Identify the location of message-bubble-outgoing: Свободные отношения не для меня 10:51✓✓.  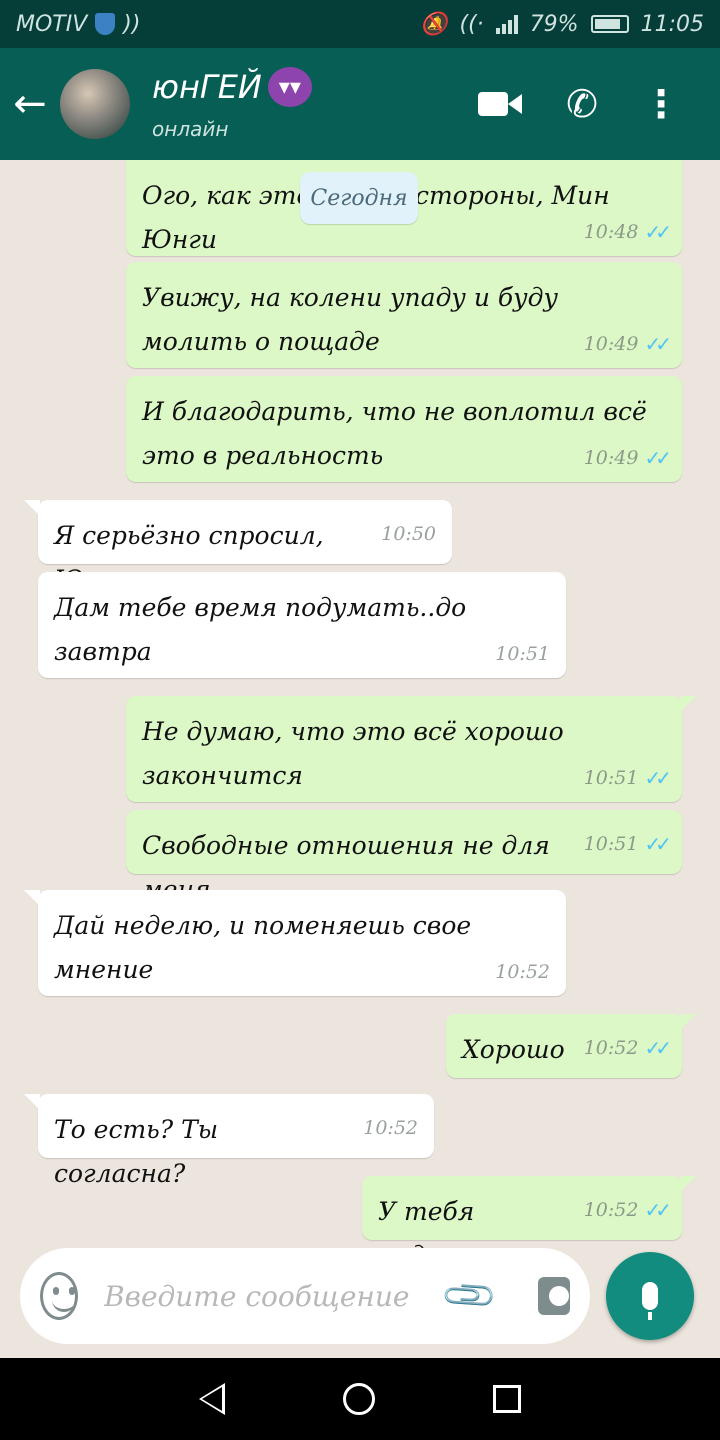
(404, 857).